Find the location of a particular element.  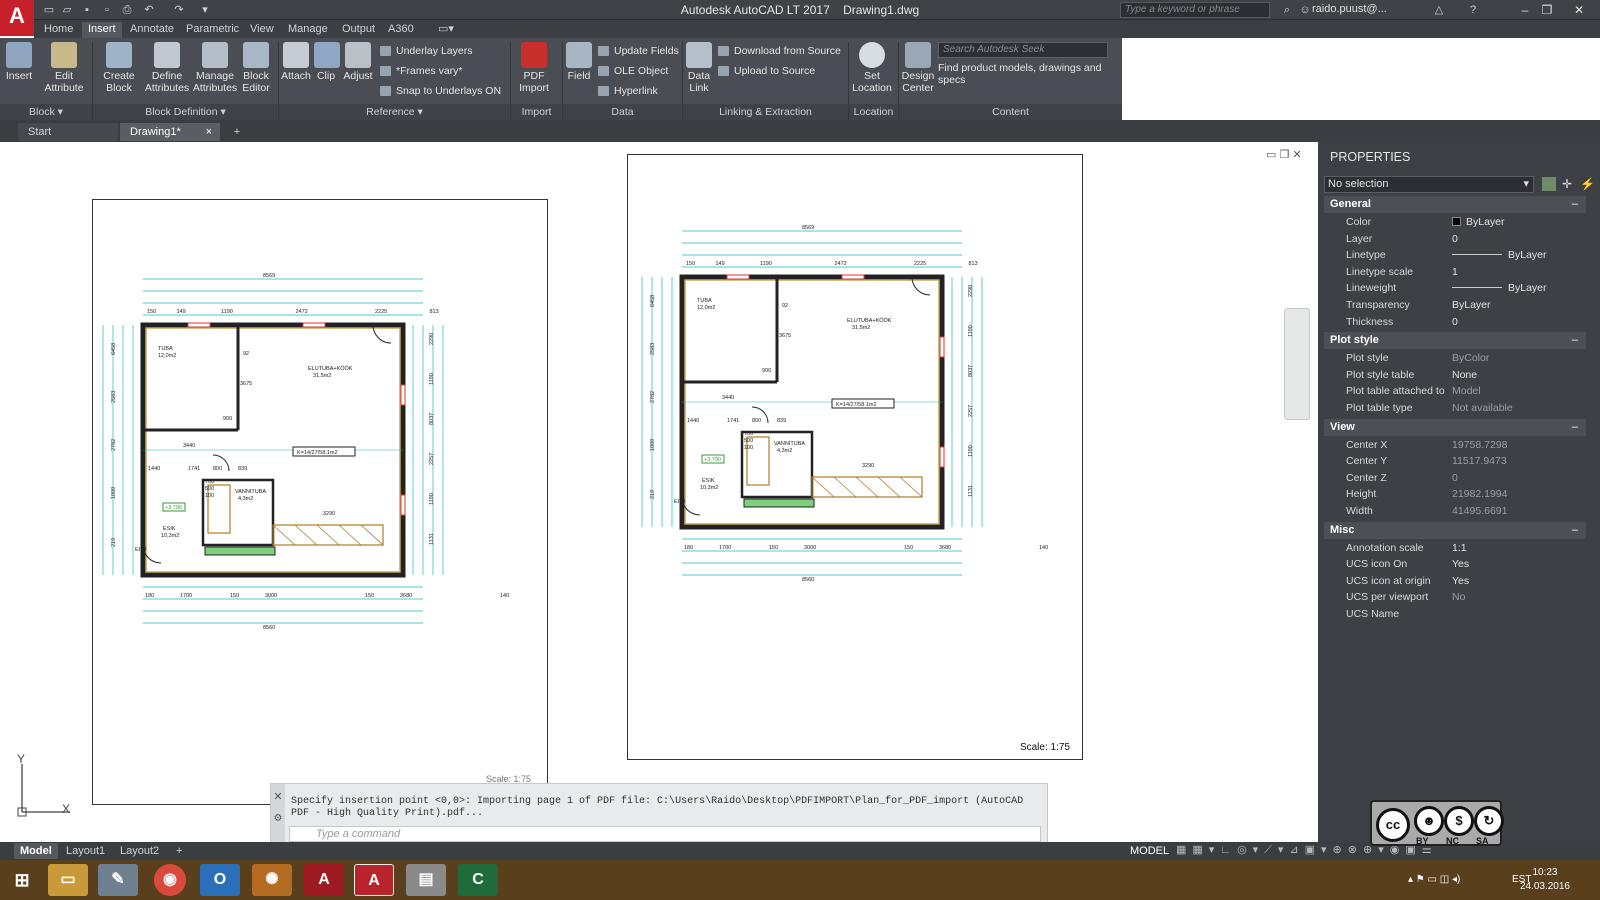

chrome-icon: ◉ is located at coordinates (170, 880).